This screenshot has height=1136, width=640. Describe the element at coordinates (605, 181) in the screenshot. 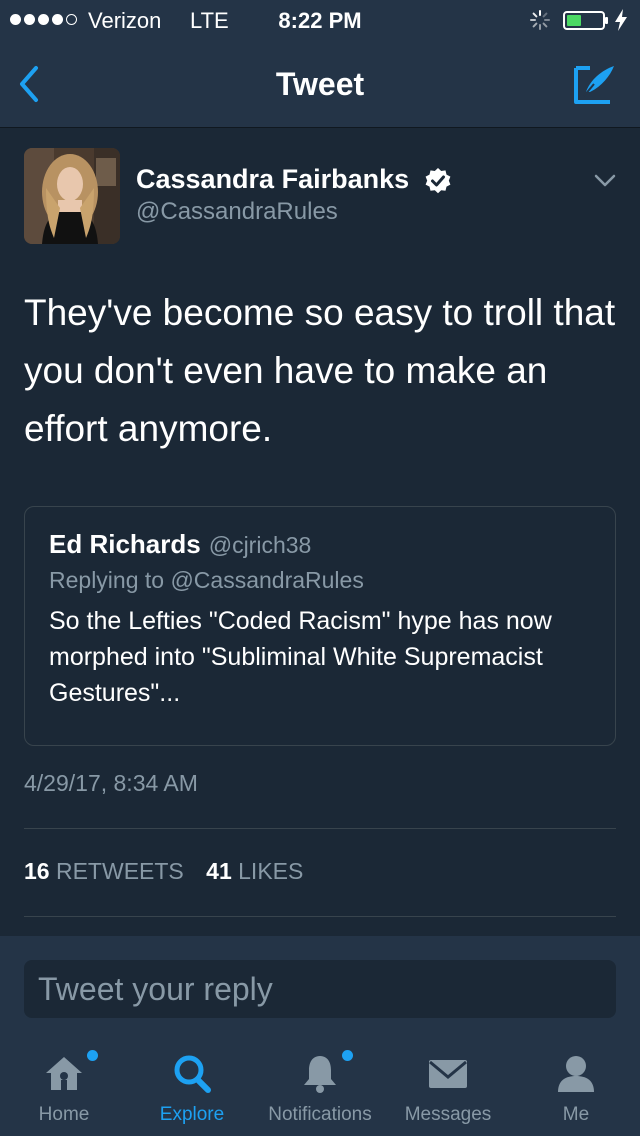

I see `chevron-down-icon` at that location.